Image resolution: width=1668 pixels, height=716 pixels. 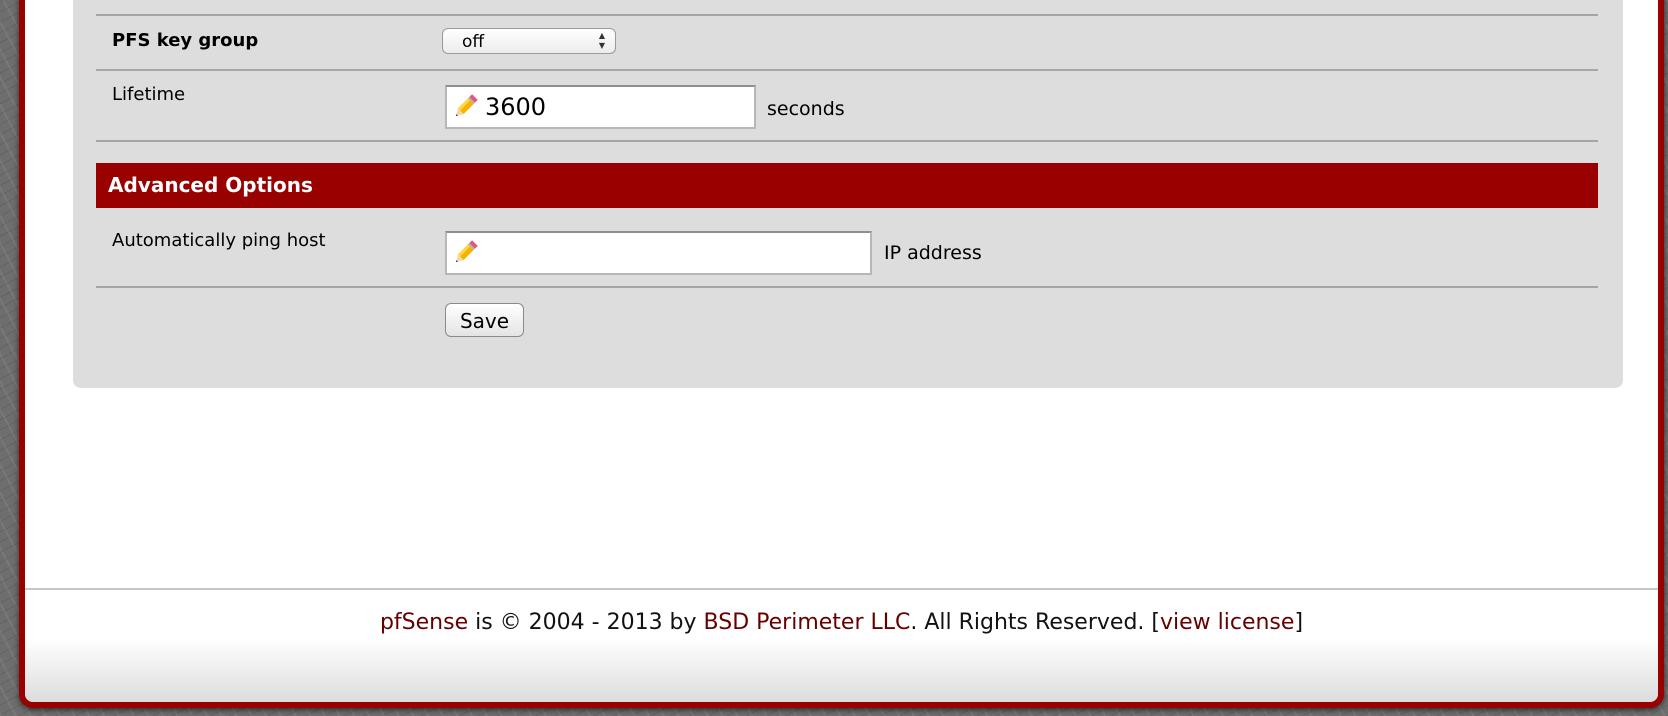 What do you see at coordinates (529, 41) in the screenshot?
I see `pfs-key-group-select: off ▲ ▼` at bounding box center [529, 41].